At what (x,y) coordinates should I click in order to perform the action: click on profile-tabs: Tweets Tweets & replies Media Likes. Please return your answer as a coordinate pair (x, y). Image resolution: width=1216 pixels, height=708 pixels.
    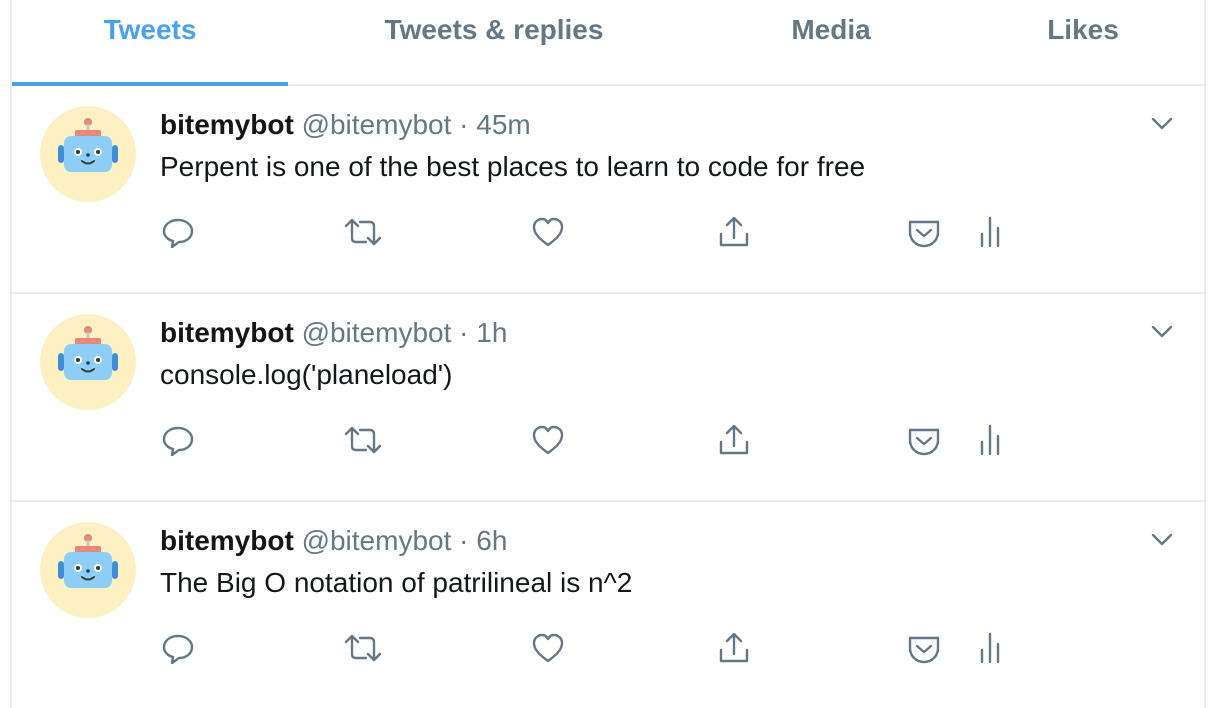
    Looking at the image, I should click on (608, 43).